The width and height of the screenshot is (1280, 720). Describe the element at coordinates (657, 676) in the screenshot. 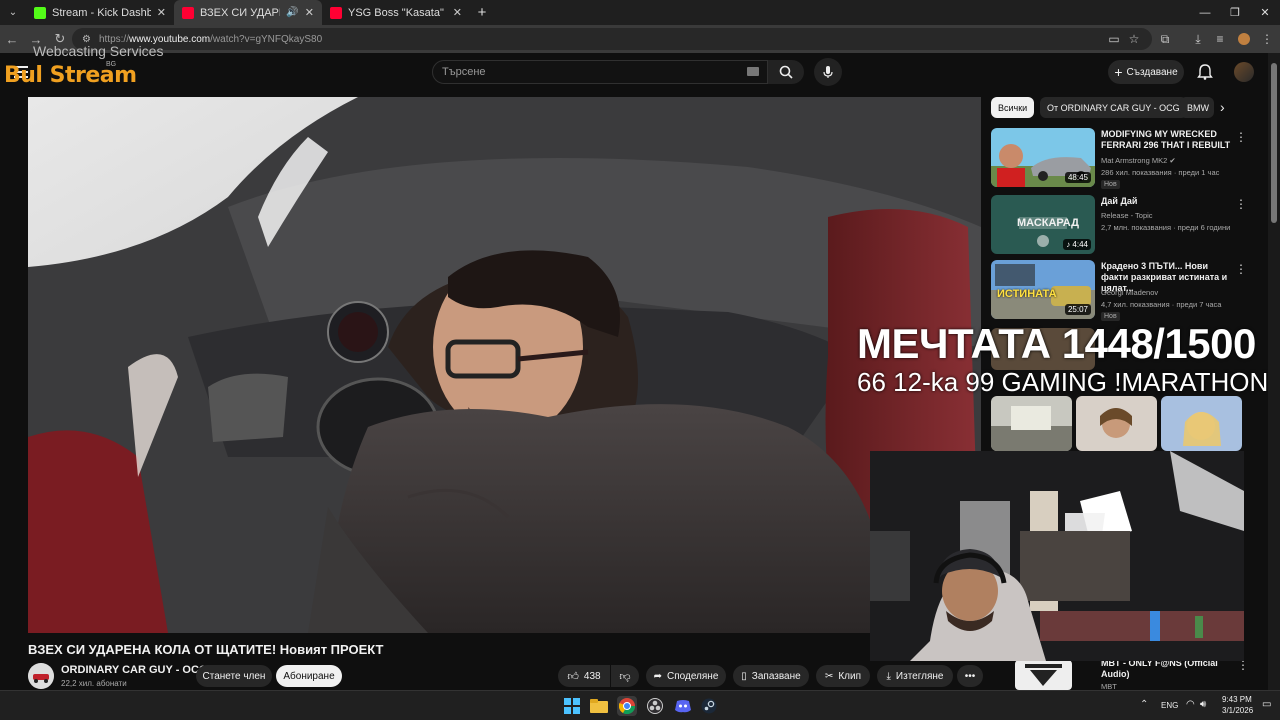

I see `share-arrow-icon: ➦` at that location.